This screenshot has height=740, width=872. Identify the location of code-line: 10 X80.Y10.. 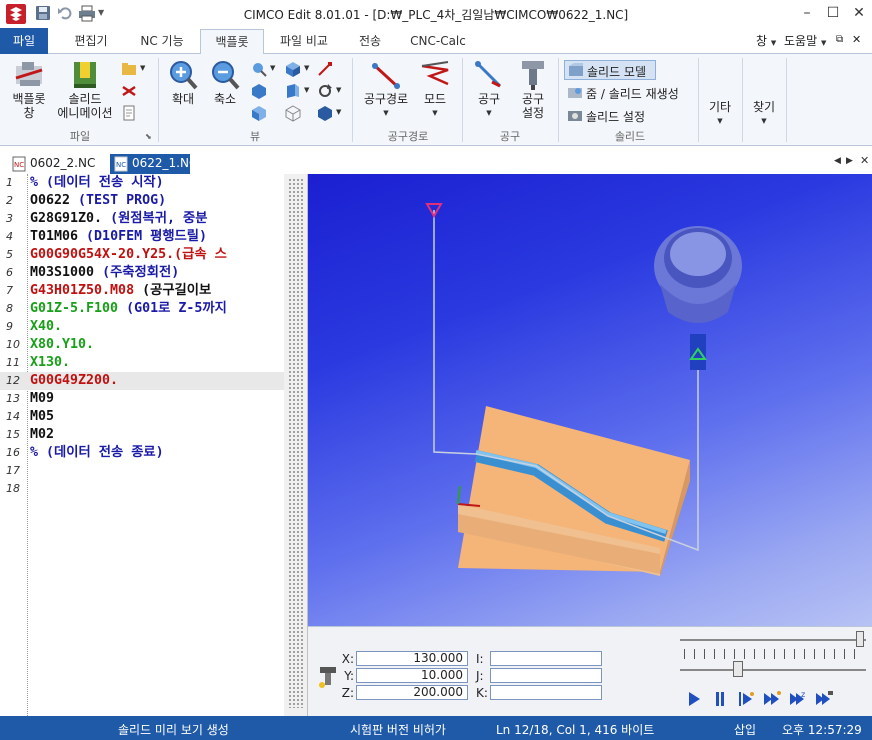
(142, 345).